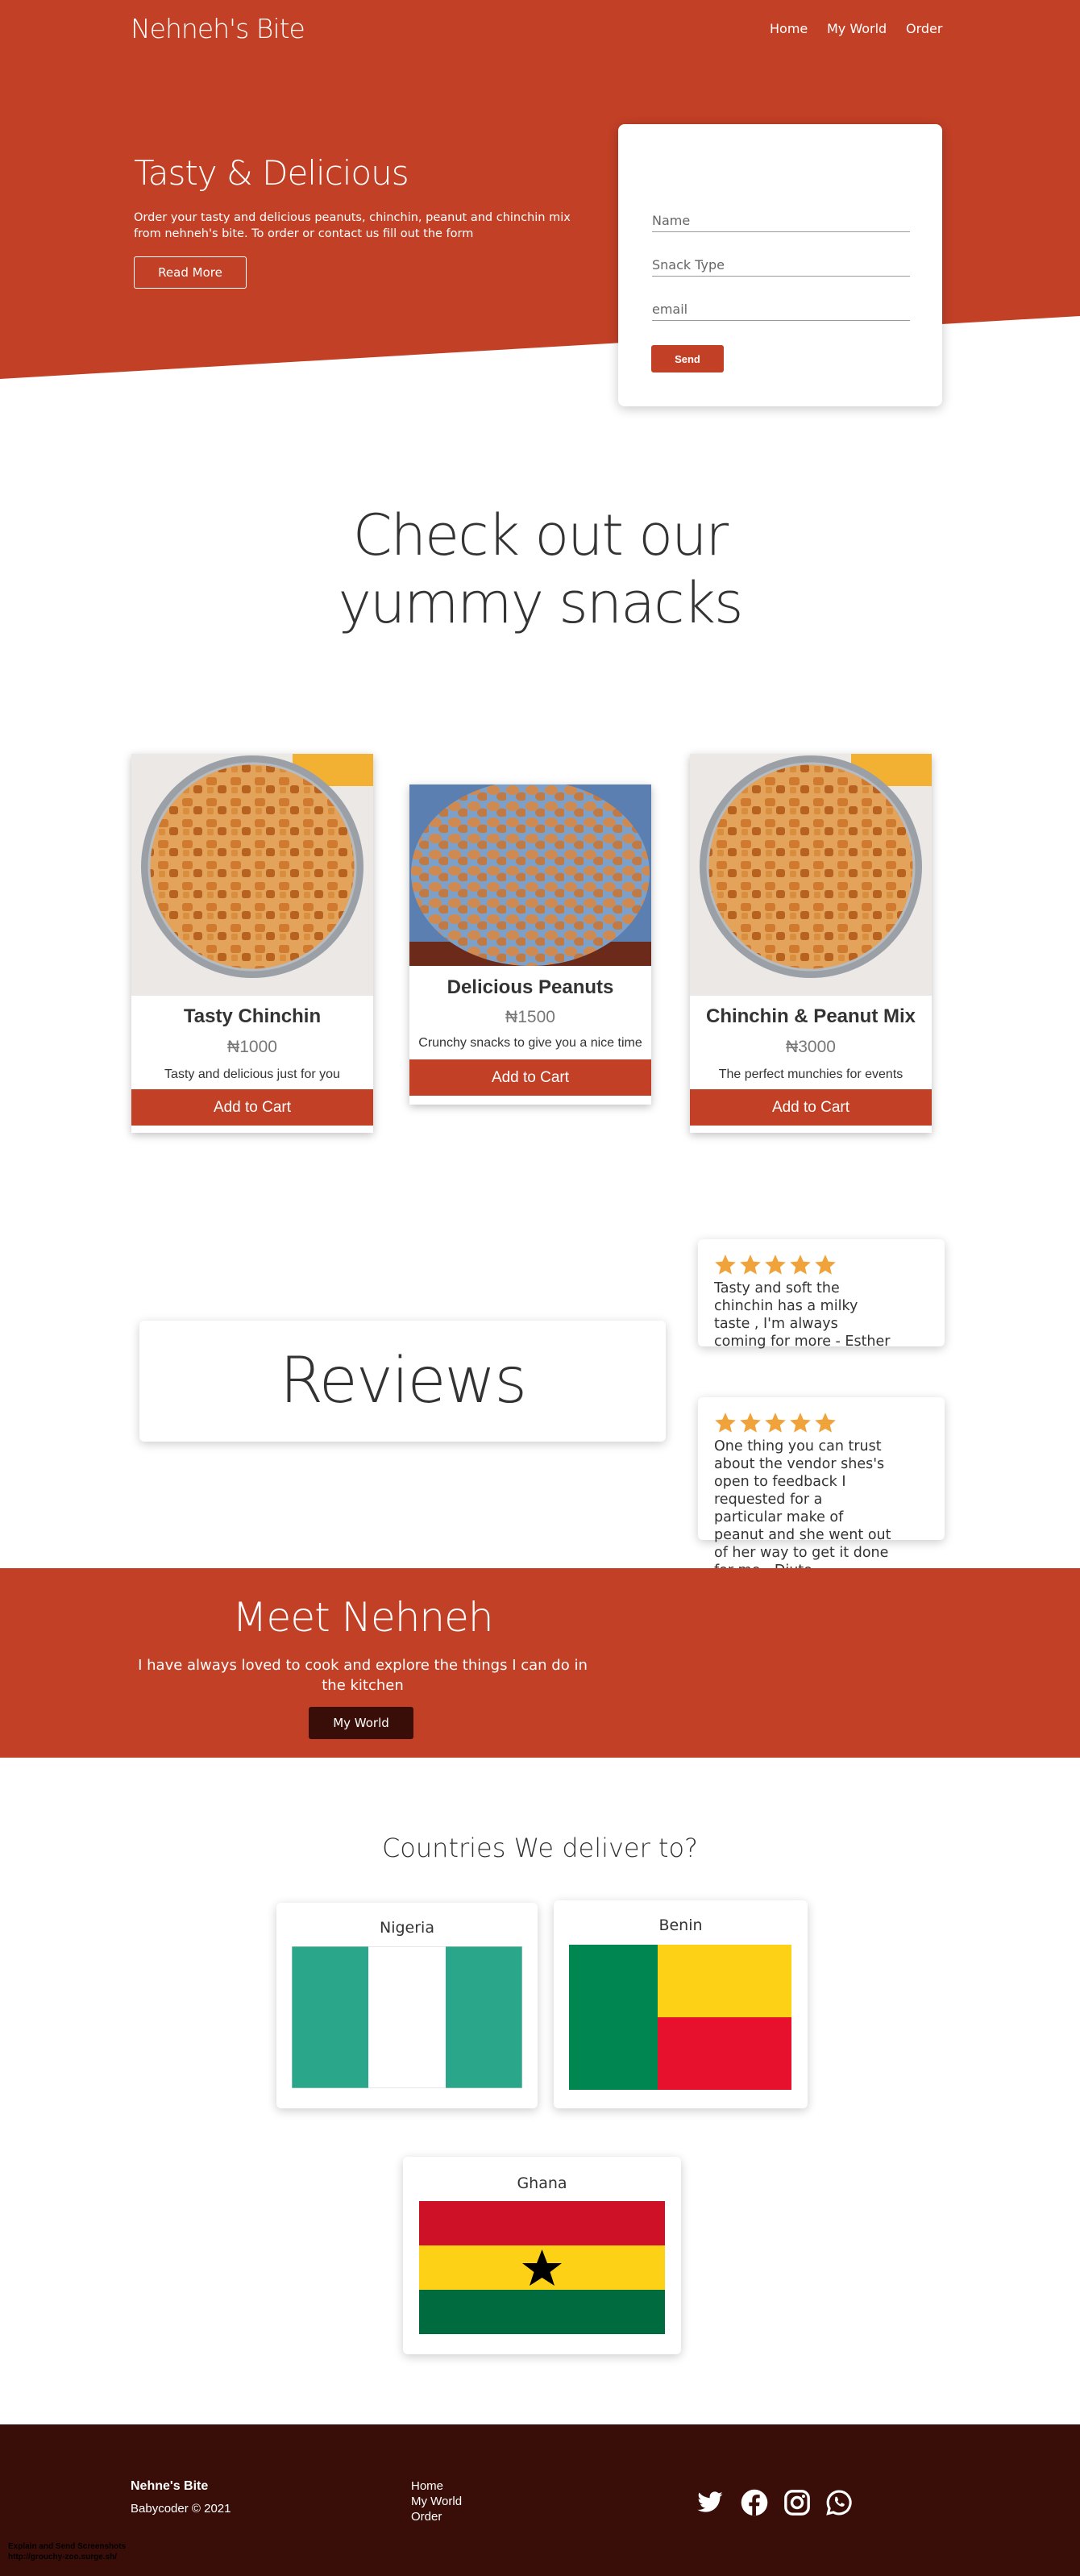 This screenshot has width=1080, height=2576. What do you see at coordinates (427, 2486) in the screenshot?
I see `footer-link-home: Home` at bounding box center [427, 2486].